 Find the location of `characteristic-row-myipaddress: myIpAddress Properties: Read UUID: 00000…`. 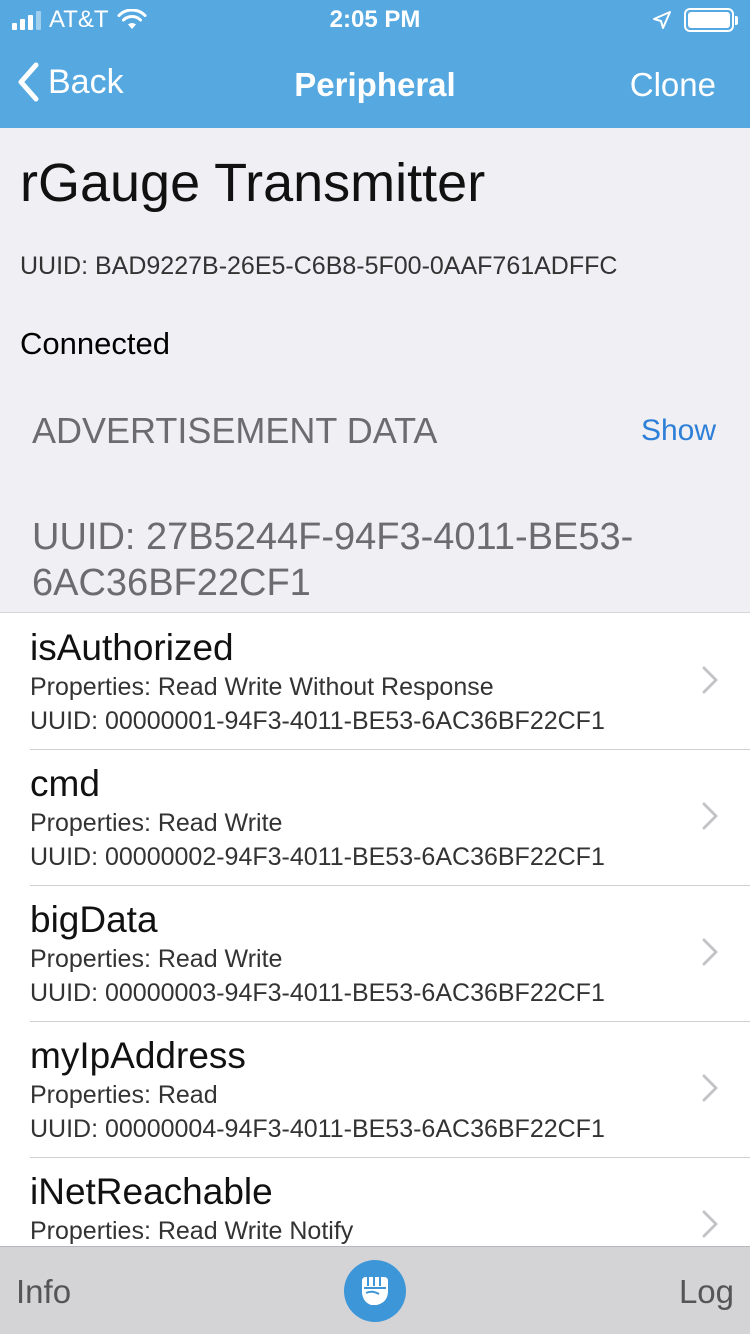

characteristic-row-myipaddress: myIpAddress Properties: Read UUID: 00000… is located at coordinates (375, 1089).